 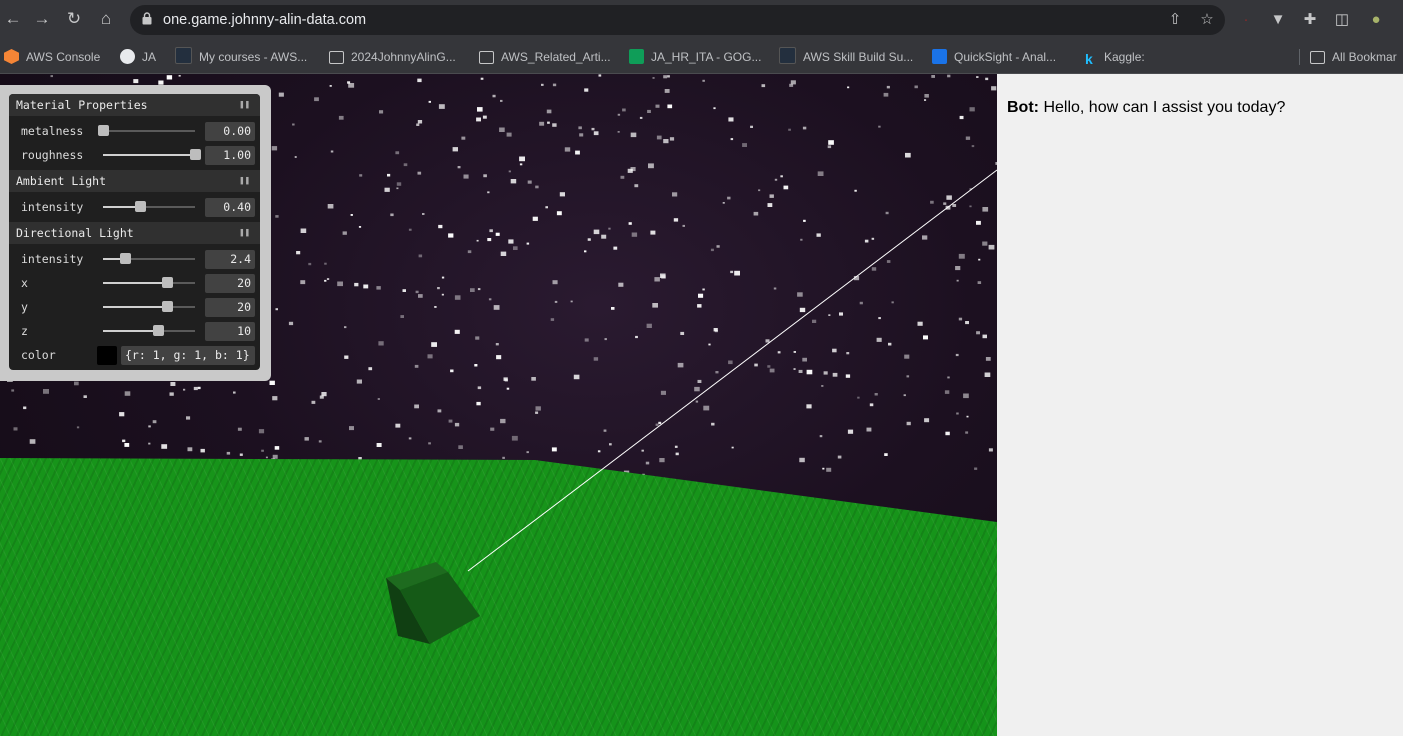 I want to click on side-panel-icon: ◫, so click(x=1342, y=20).